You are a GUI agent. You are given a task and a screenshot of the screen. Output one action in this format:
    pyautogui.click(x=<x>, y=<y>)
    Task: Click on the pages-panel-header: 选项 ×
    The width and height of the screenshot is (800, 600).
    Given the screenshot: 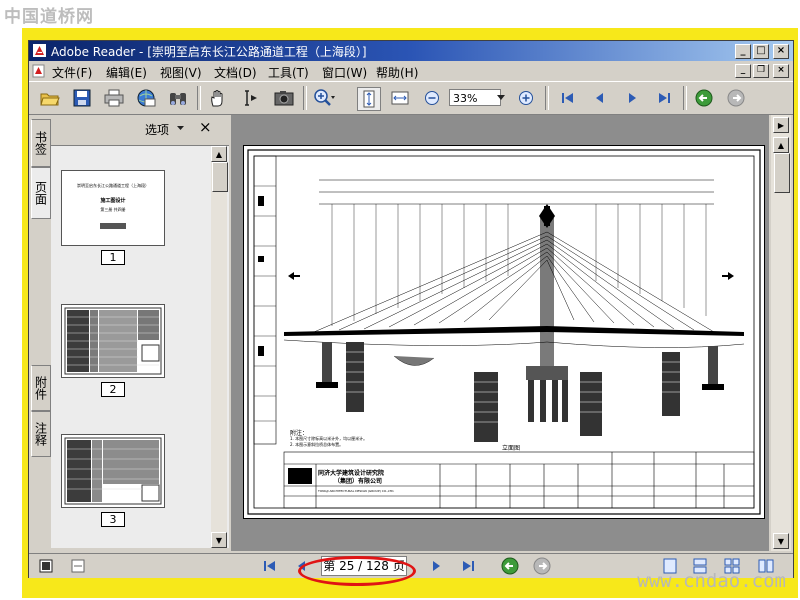 What is the action you would take?
    pyautogui.click(x=140, y=128)
    